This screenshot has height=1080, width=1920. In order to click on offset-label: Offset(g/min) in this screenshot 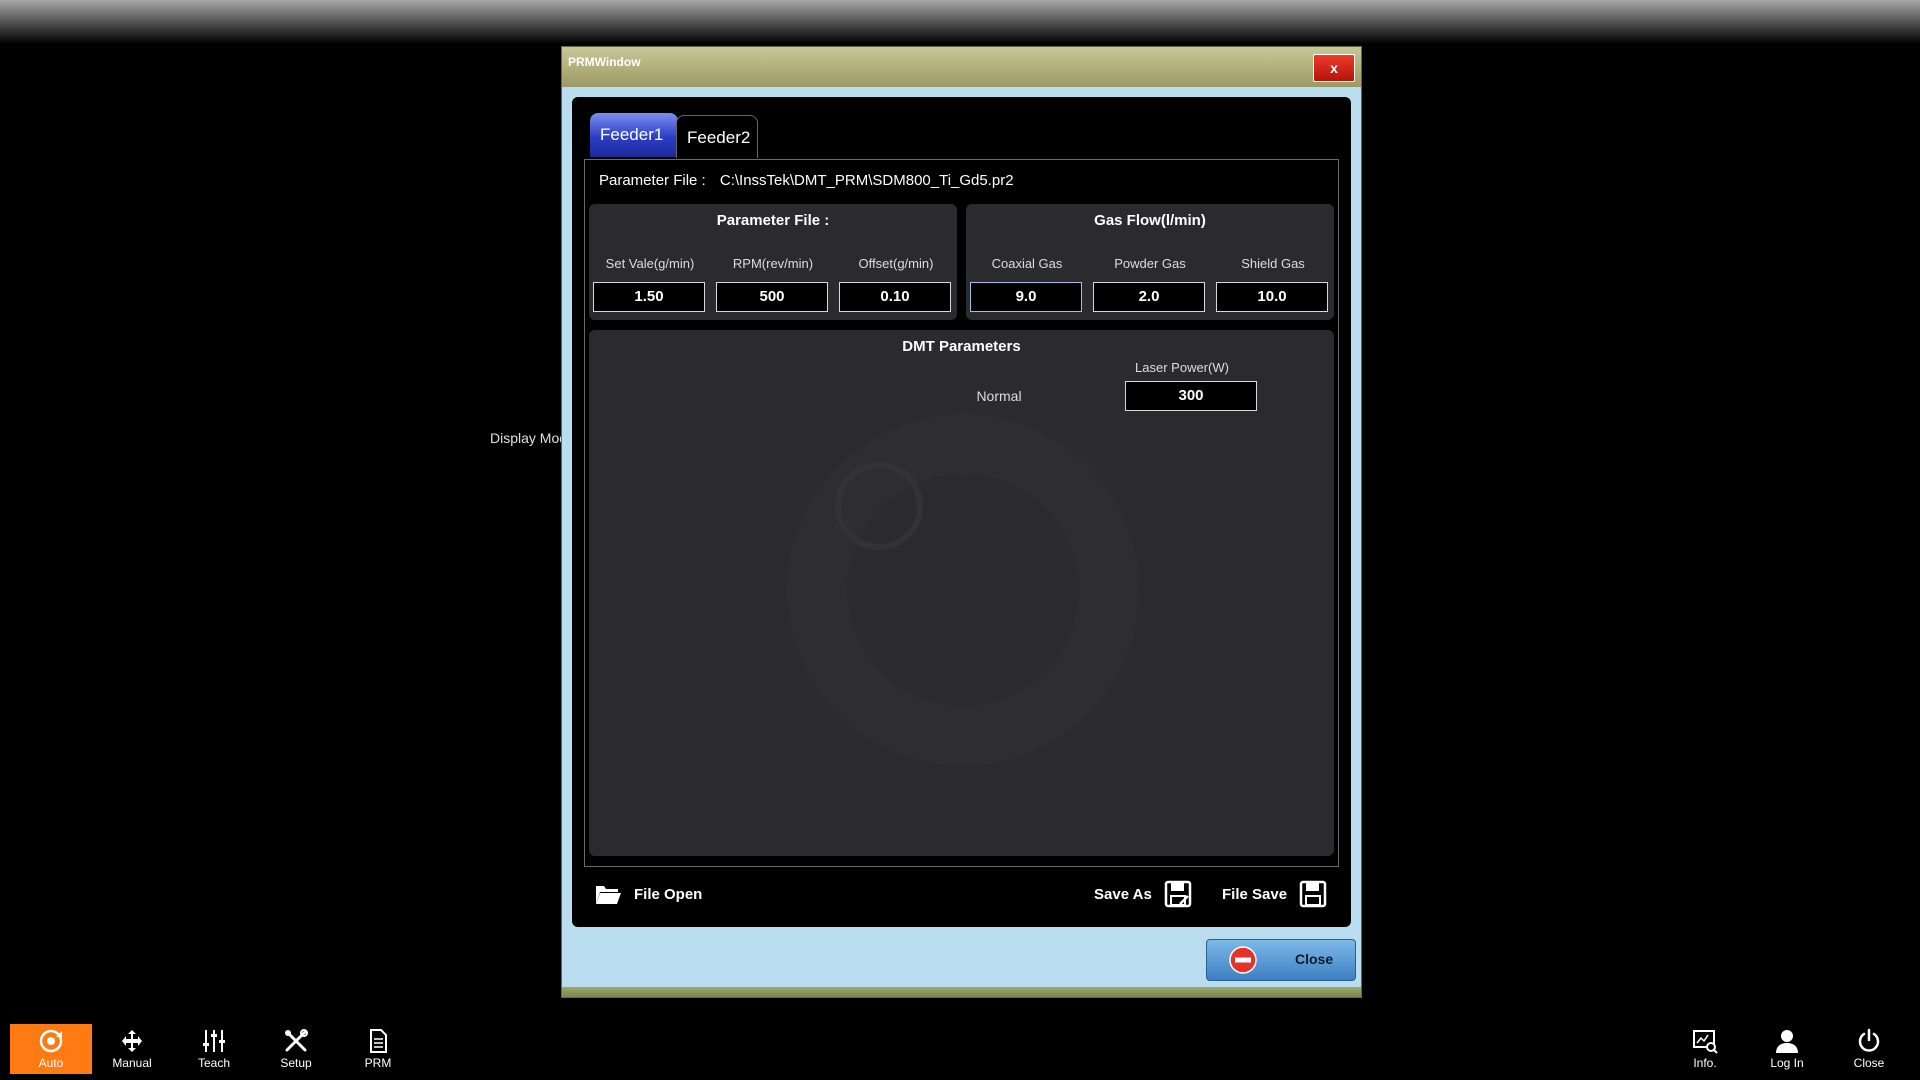, I will do `click(896, 263)`.